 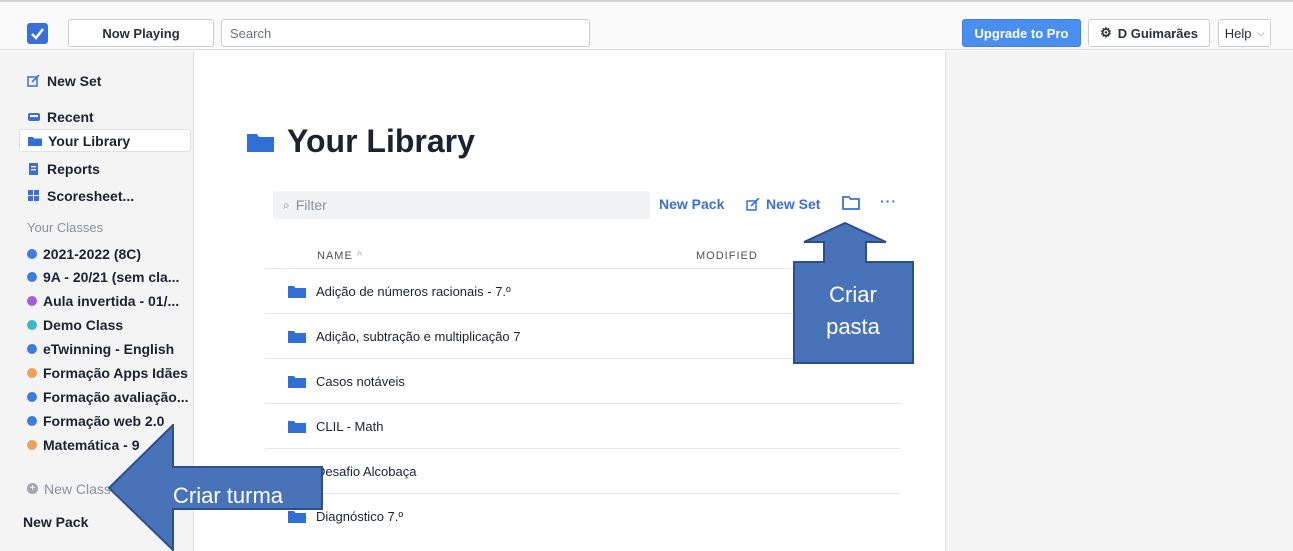 I want to click on user-name: D Guimarães, so click(x=1157, y=33).